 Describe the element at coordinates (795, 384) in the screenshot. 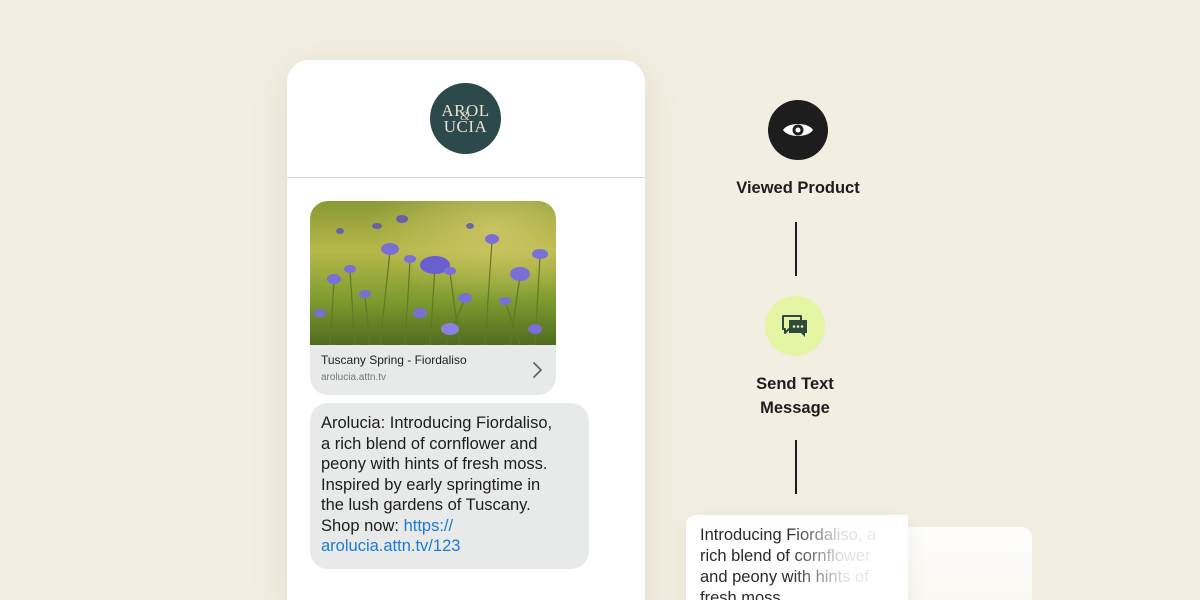

I see `step-label-line-1: Send Text` at that location.